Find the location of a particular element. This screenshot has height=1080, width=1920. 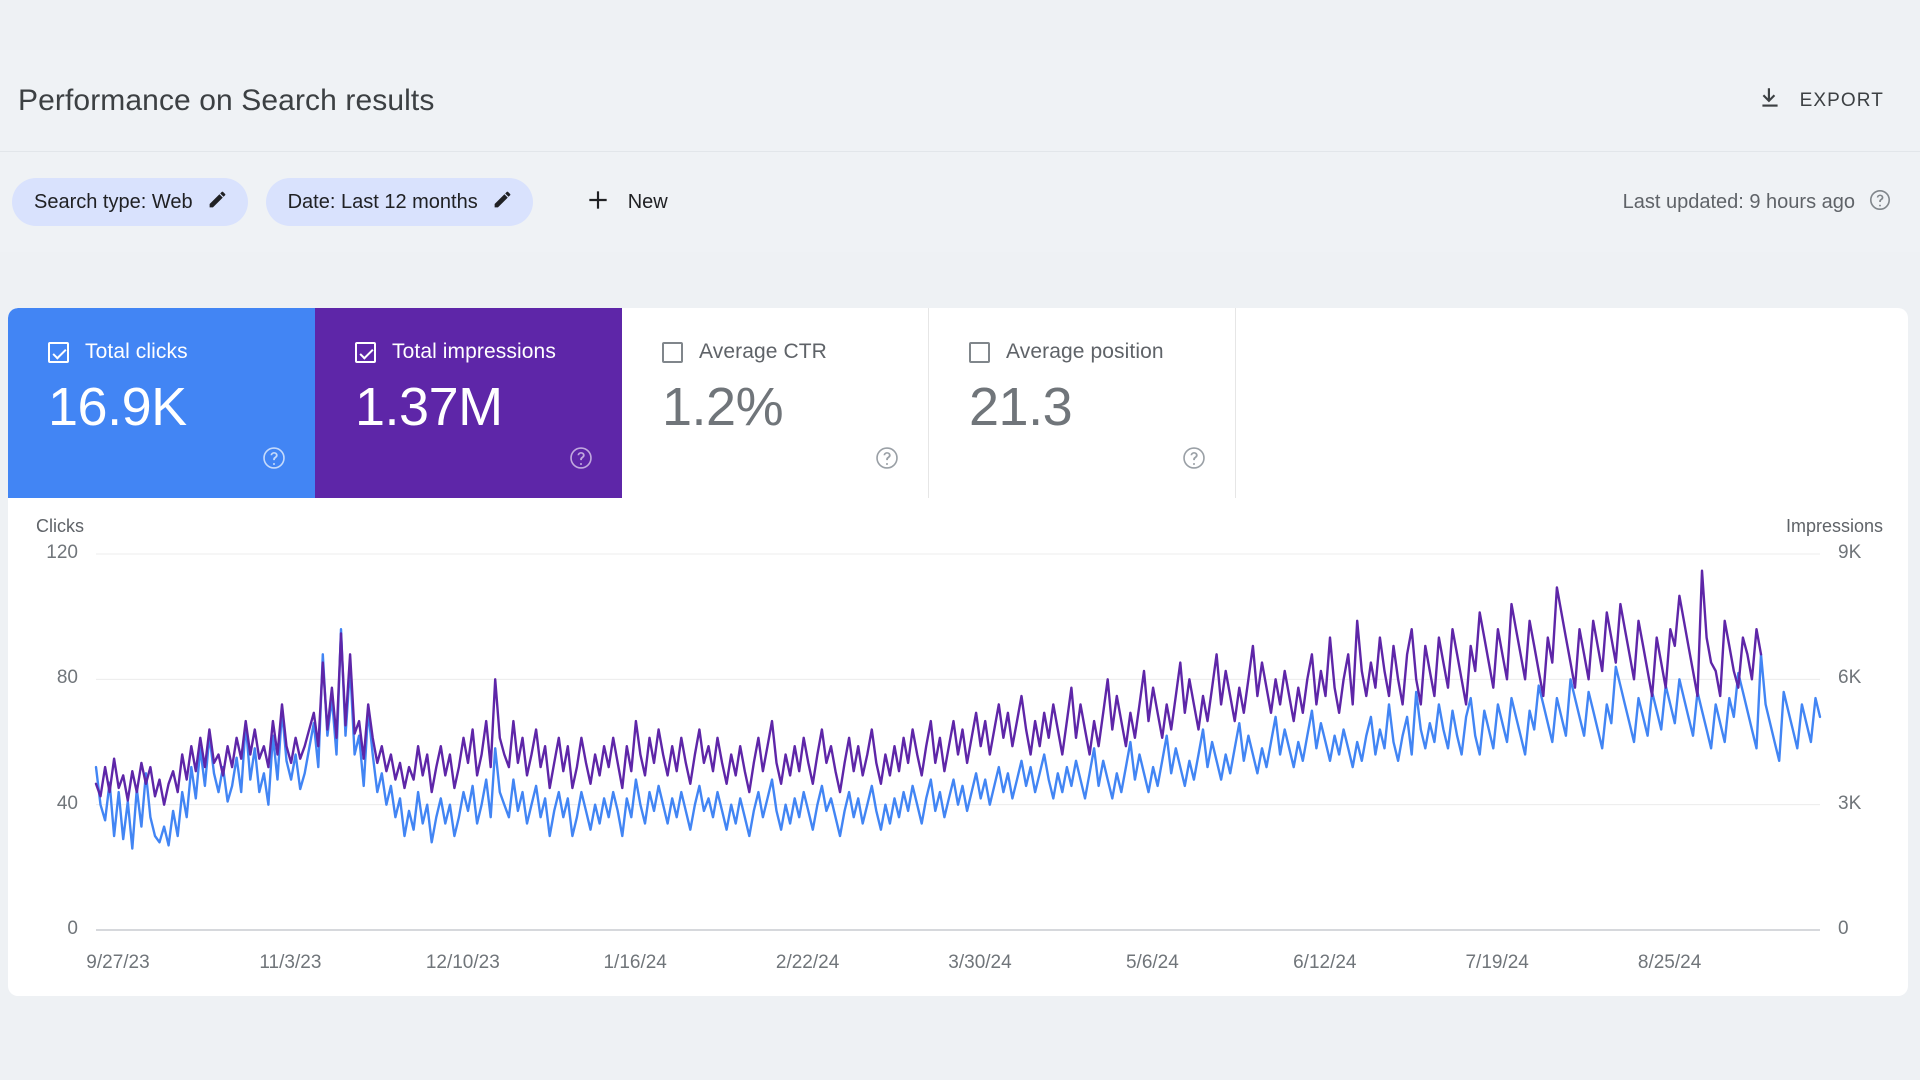

metric-label: Average position is located at coordinates (1085, 351).